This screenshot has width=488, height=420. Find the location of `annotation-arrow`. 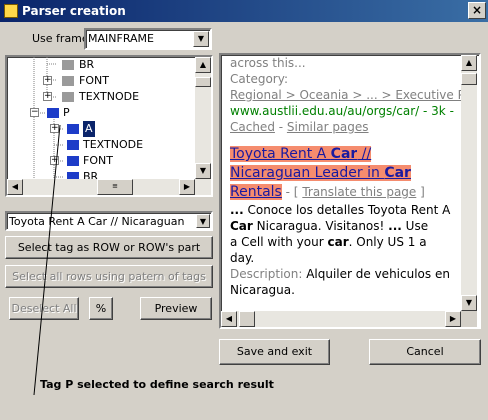

annotation-arrow is located at coordinates (47, 260).